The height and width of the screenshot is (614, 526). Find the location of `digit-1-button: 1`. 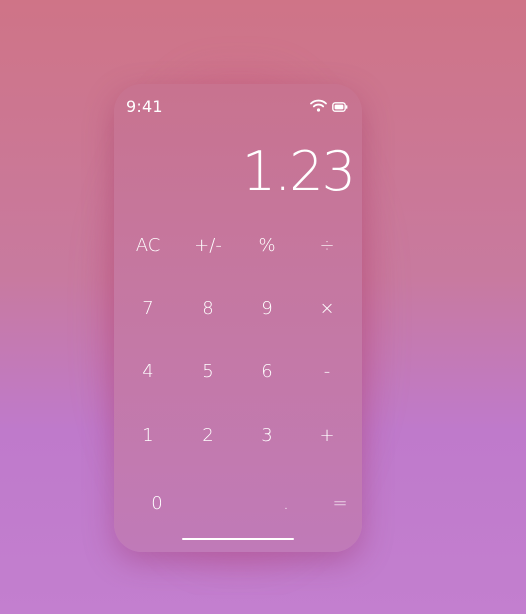

digit-1-button: 1 is located at coordinates (148, 435).